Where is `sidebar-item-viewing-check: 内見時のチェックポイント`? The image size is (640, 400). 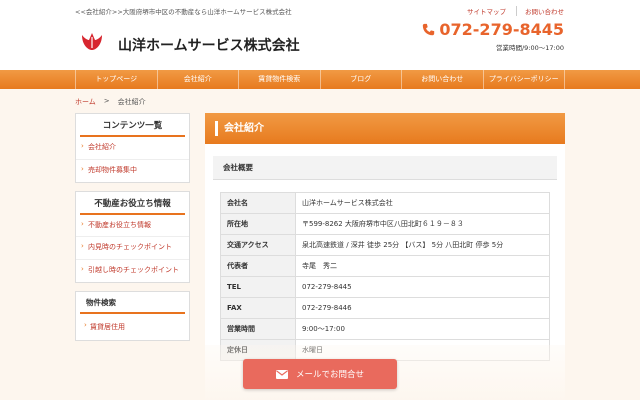 sidebar-item-viewing-check: 内見時のチェックポイント is located at coordinates (132, 249).